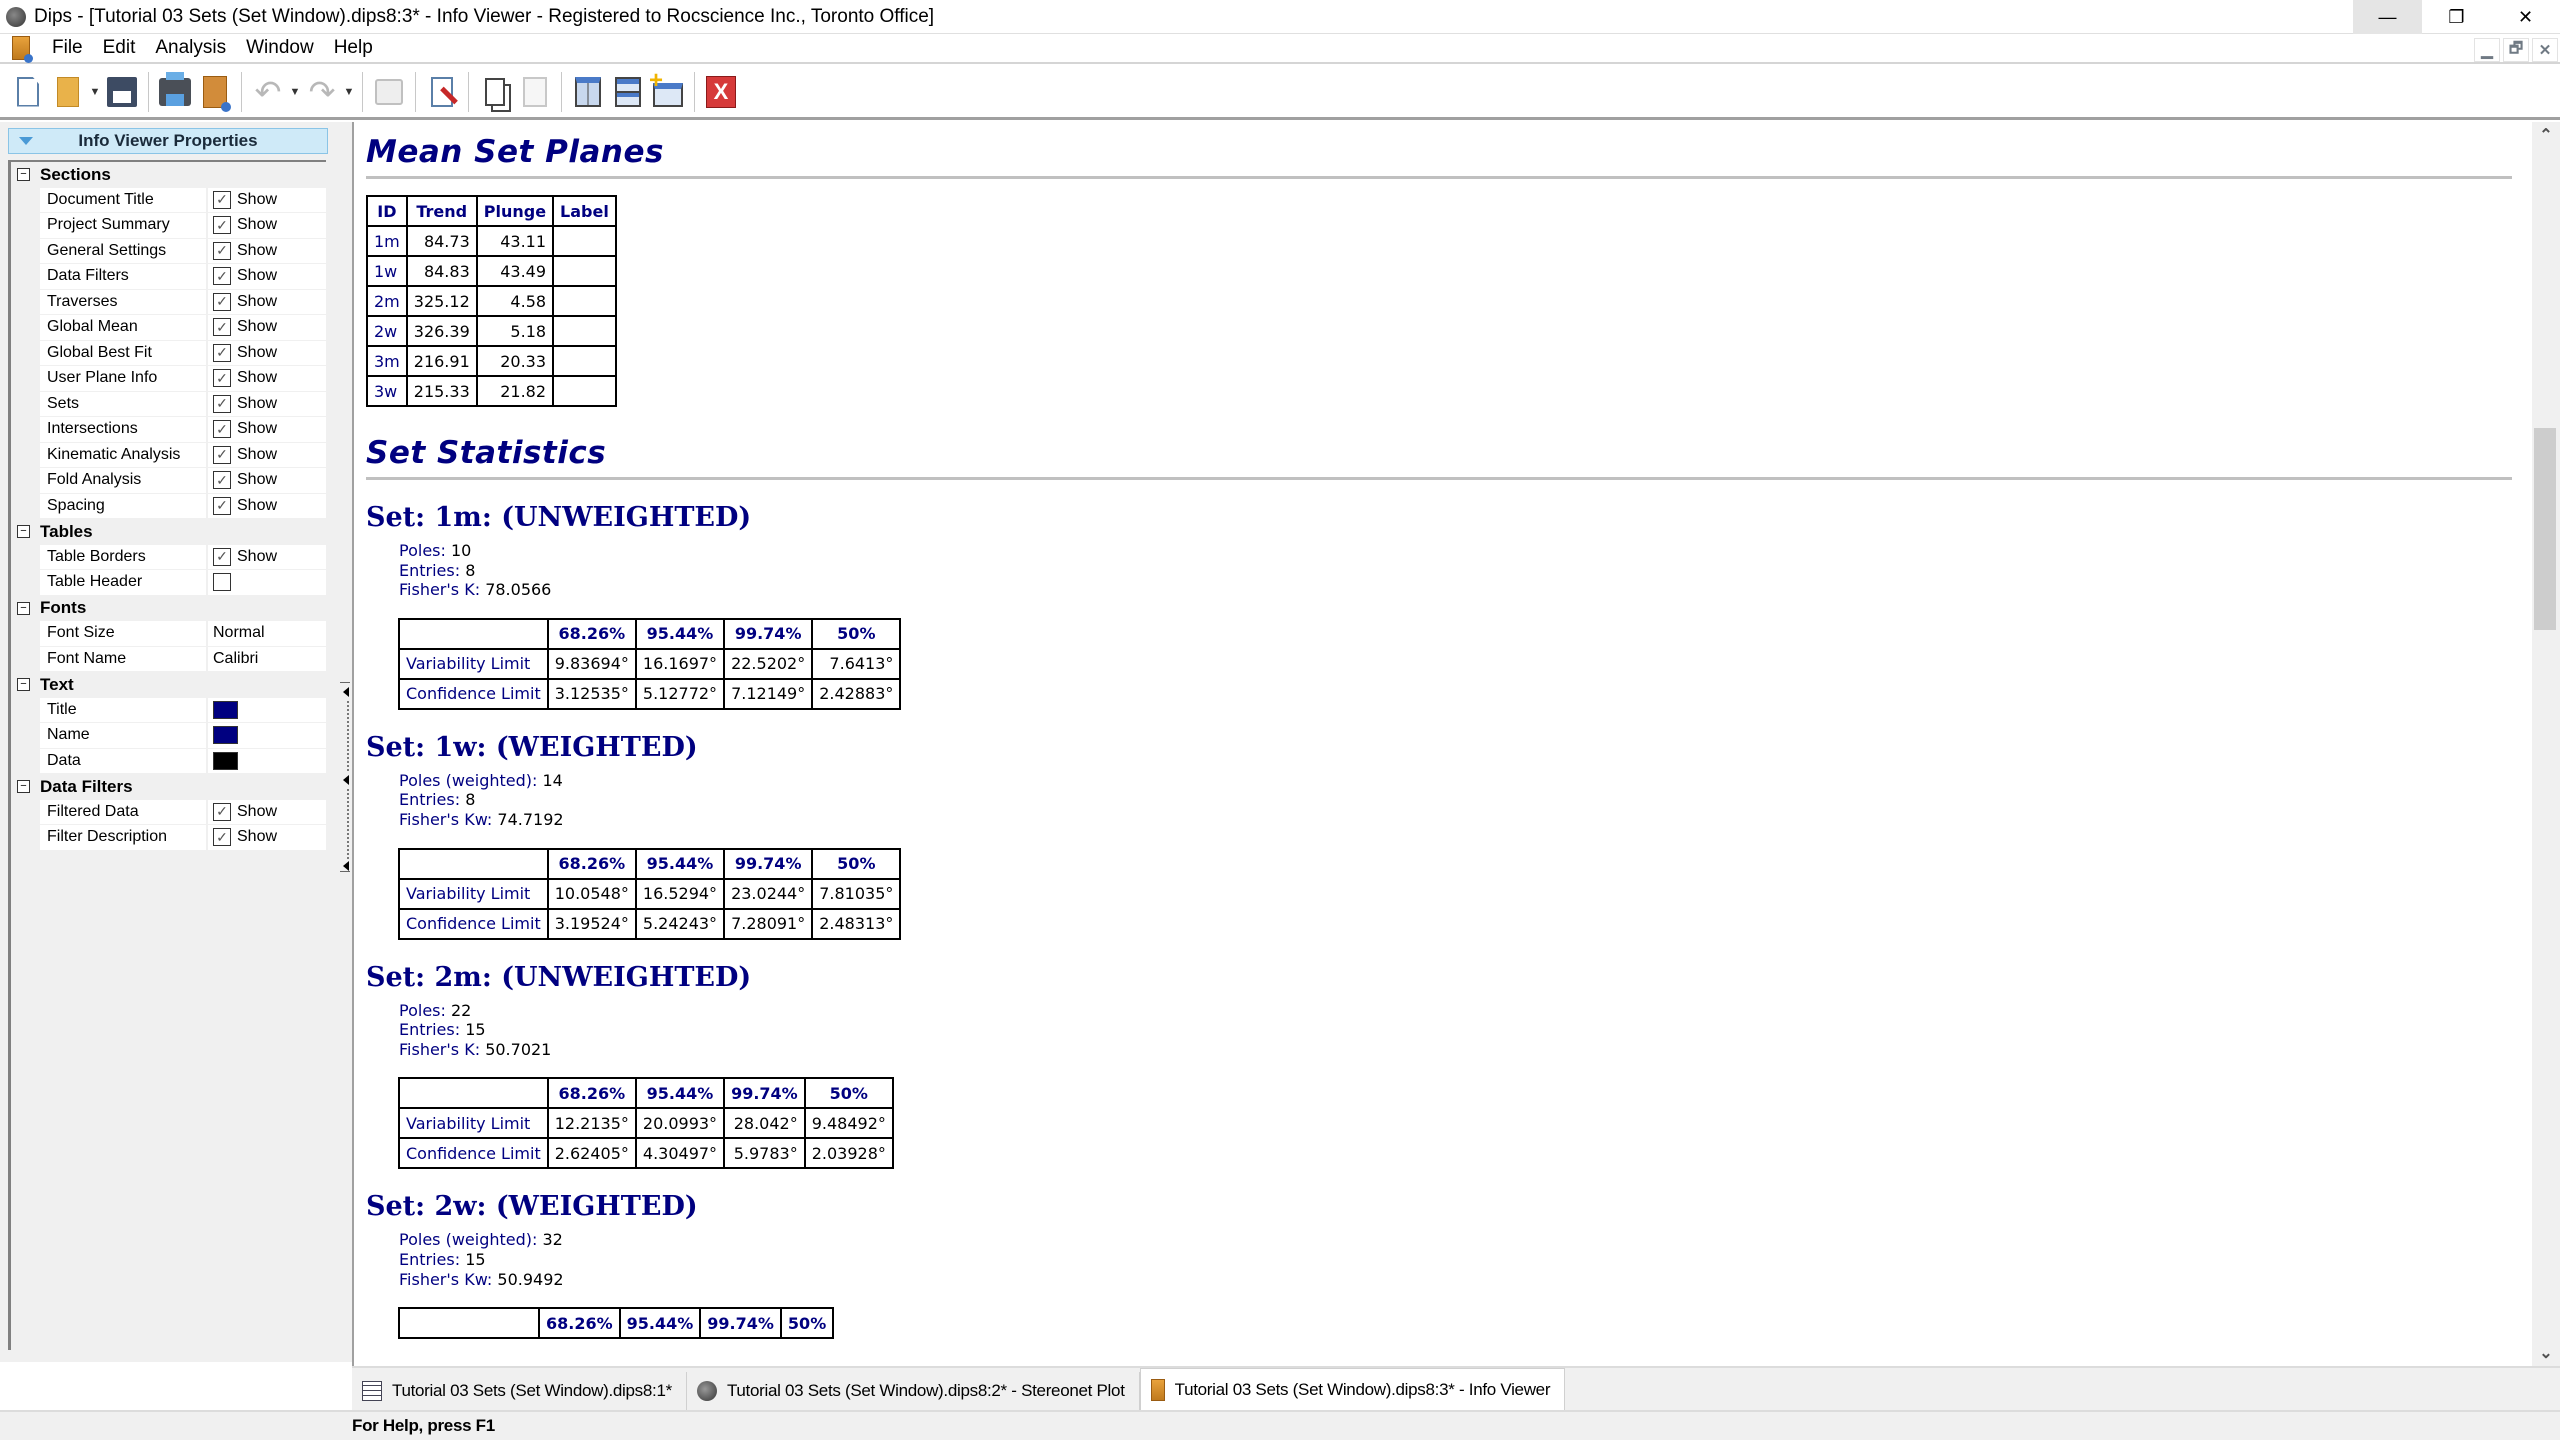 Image resolution: width=2560 pixels, height=1440 pixels. What do you see at coordinates (124, 709) in the screenshot?
I see `property-name: Title` at bounding box center [124, 709].